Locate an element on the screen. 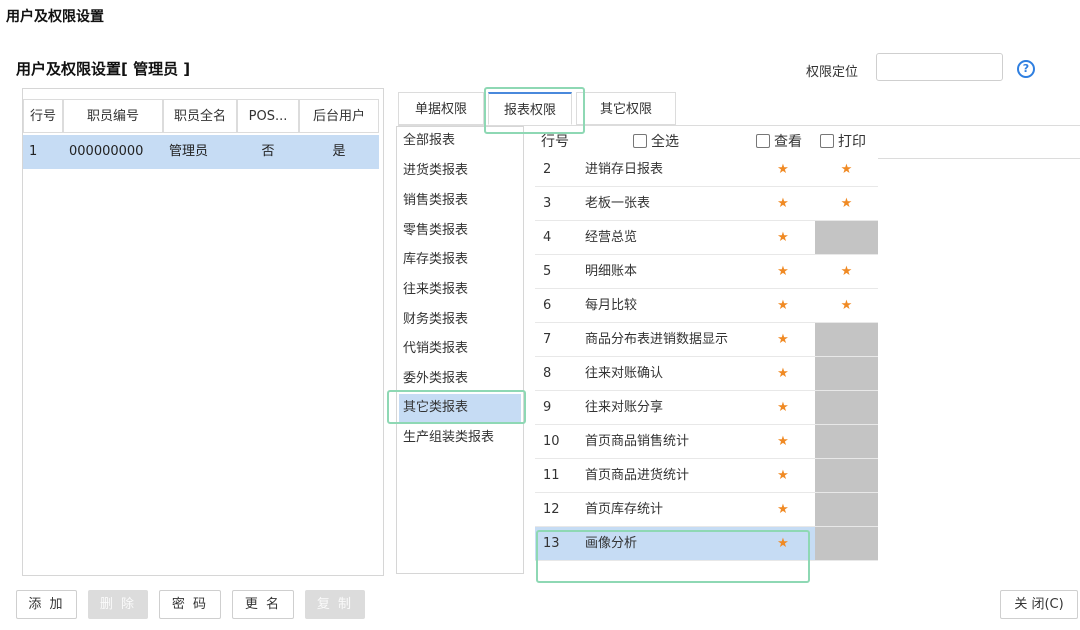 This screenshot has width=1080, height=630. report-name: 首页商品销售统计 is located at coordinates (637, 441).